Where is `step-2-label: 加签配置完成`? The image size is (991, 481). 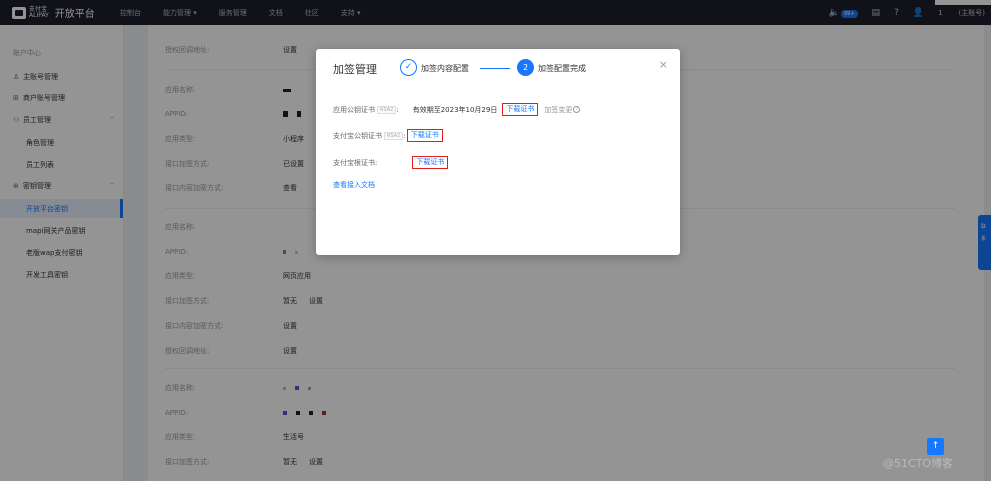 step-2-label: 加签配置完成 is located at coordinates (562, 68).